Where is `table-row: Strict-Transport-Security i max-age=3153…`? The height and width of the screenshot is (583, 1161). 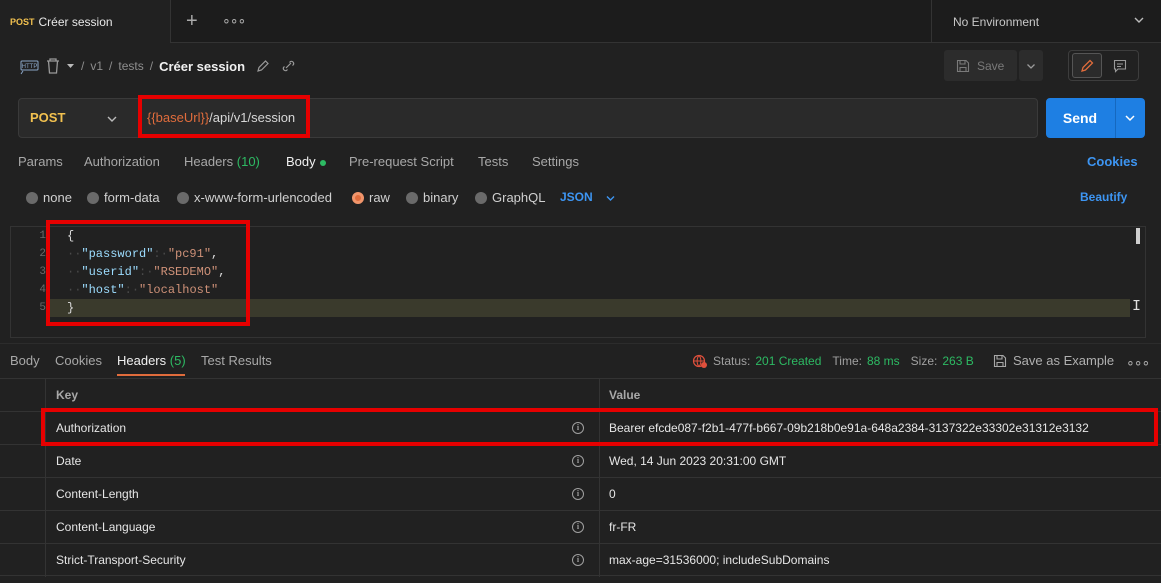 table-row: Strict-Transport-Security i max-age=3153… is located at coordinates (580, 560).